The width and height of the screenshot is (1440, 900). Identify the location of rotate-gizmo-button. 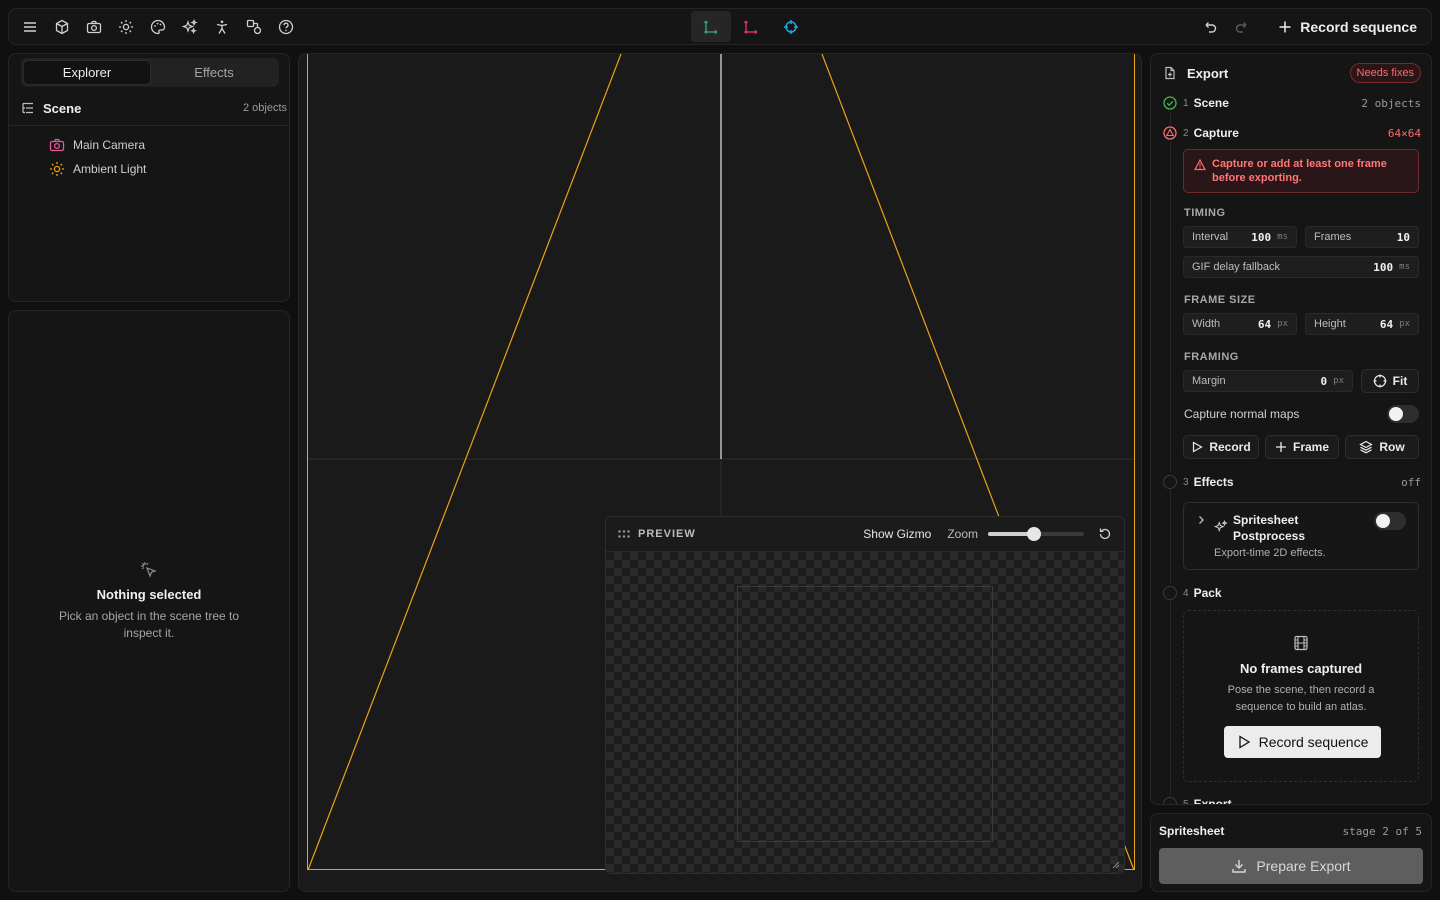
(751, 26).